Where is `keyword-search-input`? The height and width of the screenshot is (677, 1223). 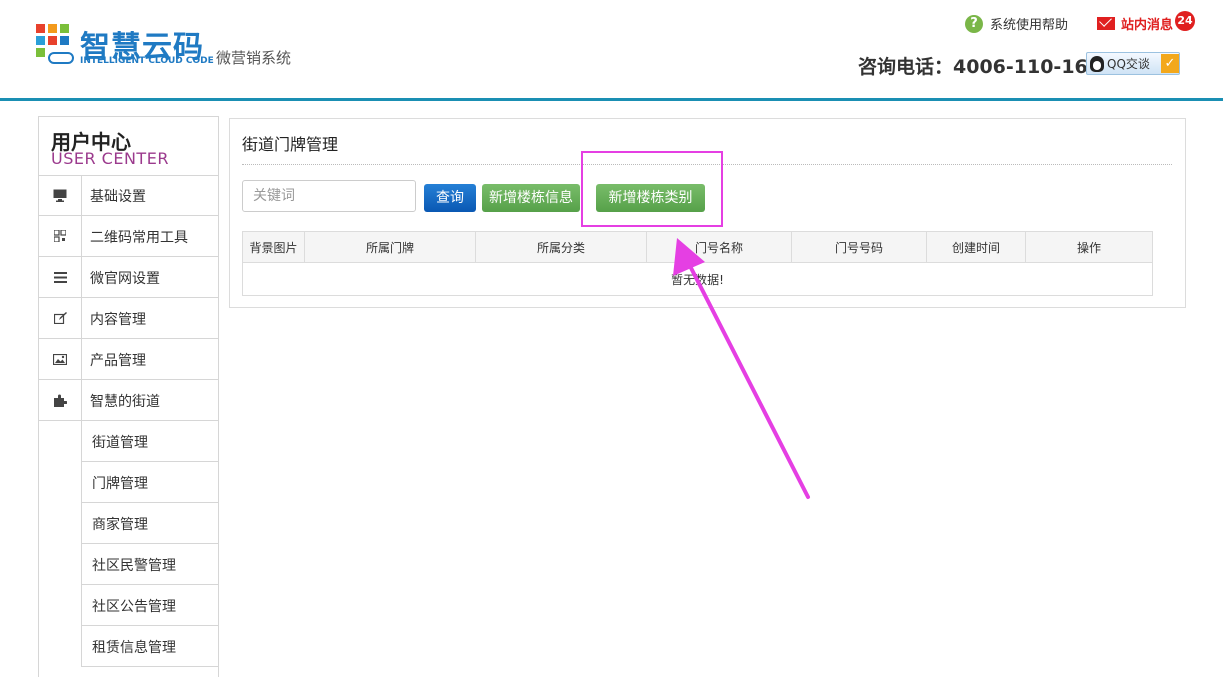 keyword-search-input is located at coordinates (329, 196).